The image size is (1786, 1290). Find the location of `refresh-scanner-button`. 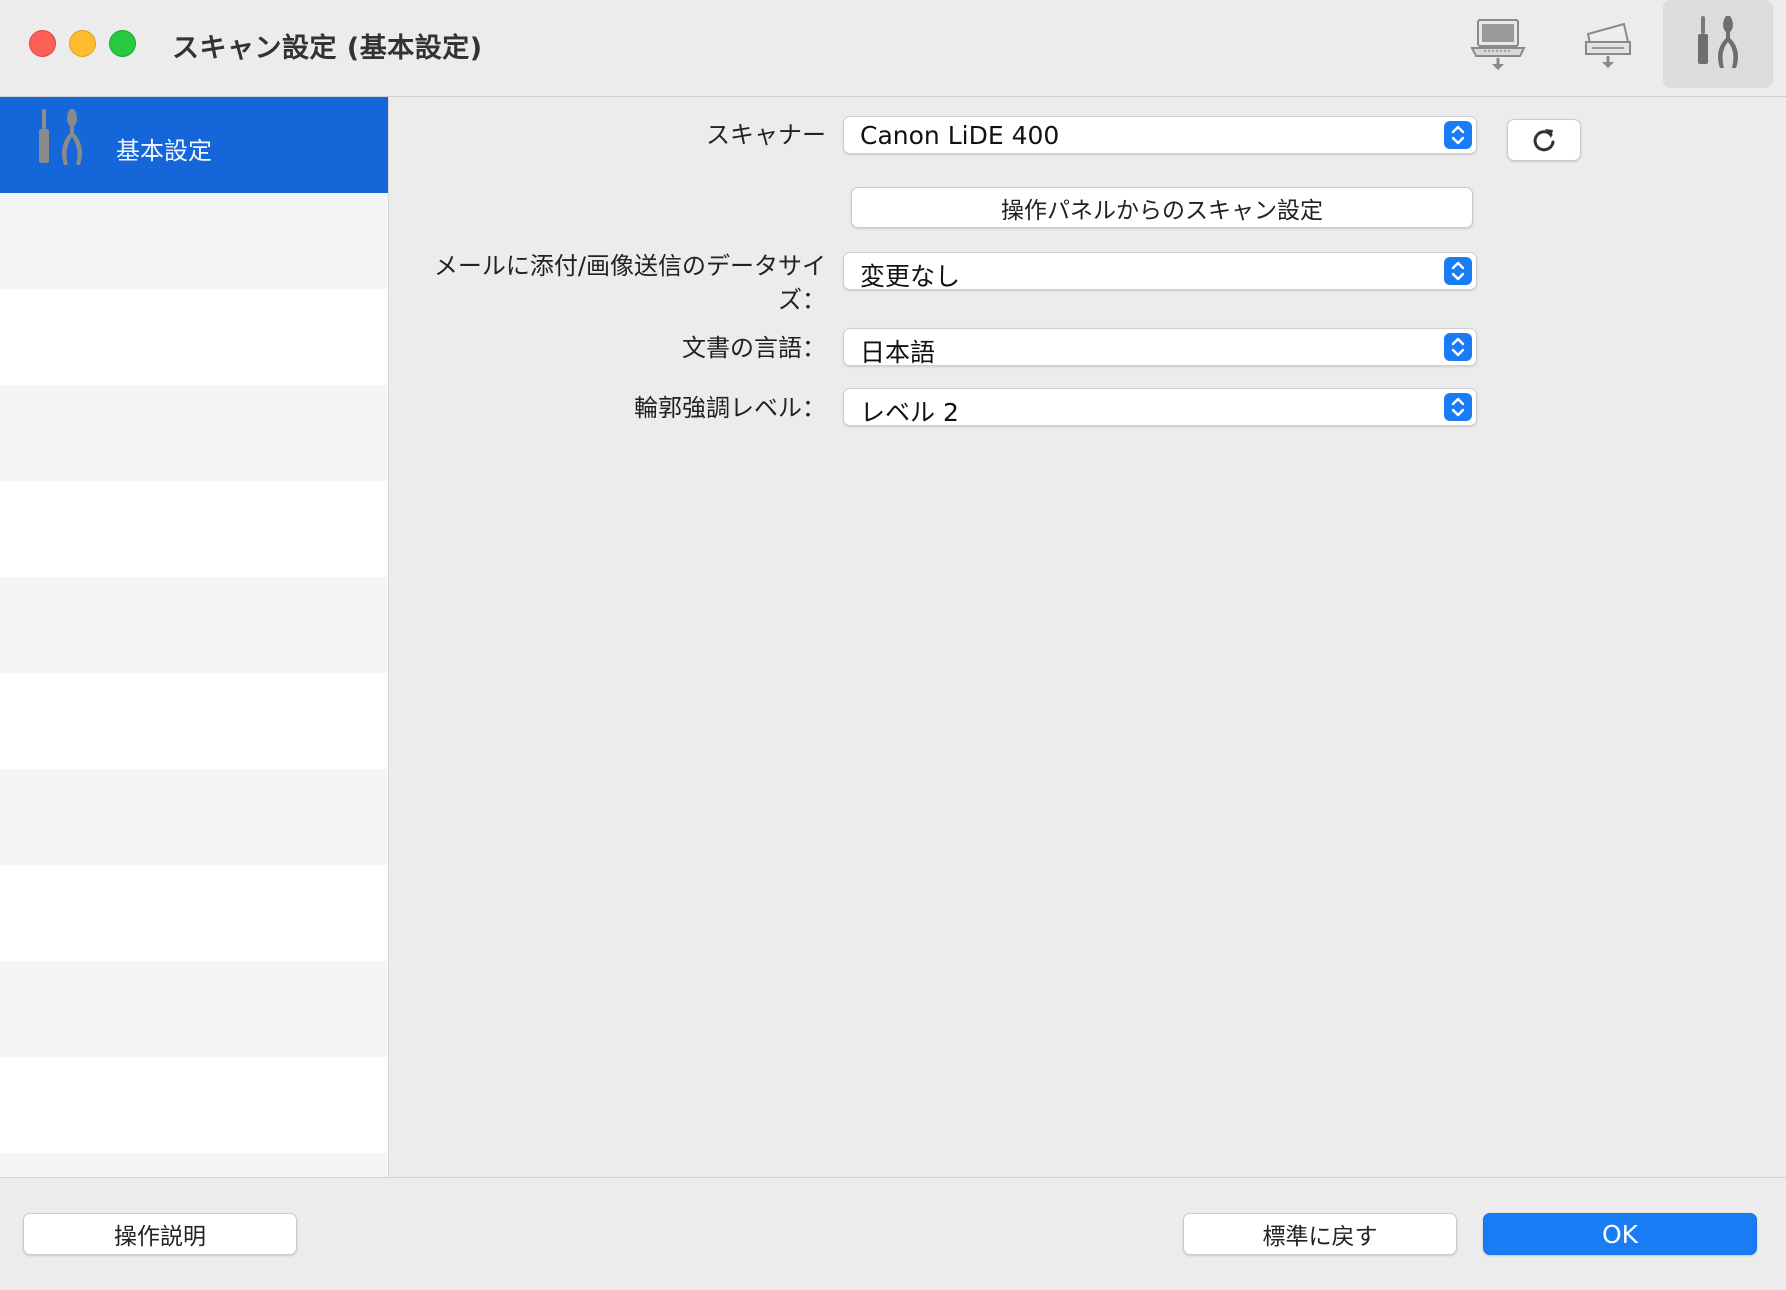

refresh-scanner-button is located at coordinates (1544, 140).